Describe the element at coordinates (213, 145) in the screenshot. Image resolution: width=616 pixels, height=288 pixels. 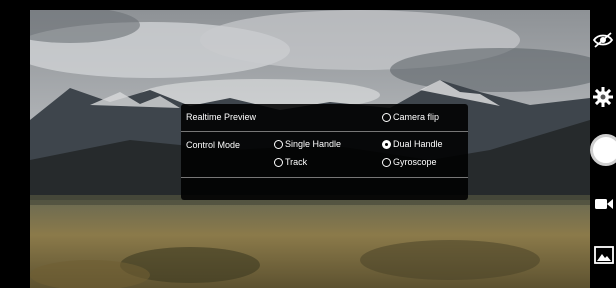
I see `control-mode-label: Control Mode` at that location.